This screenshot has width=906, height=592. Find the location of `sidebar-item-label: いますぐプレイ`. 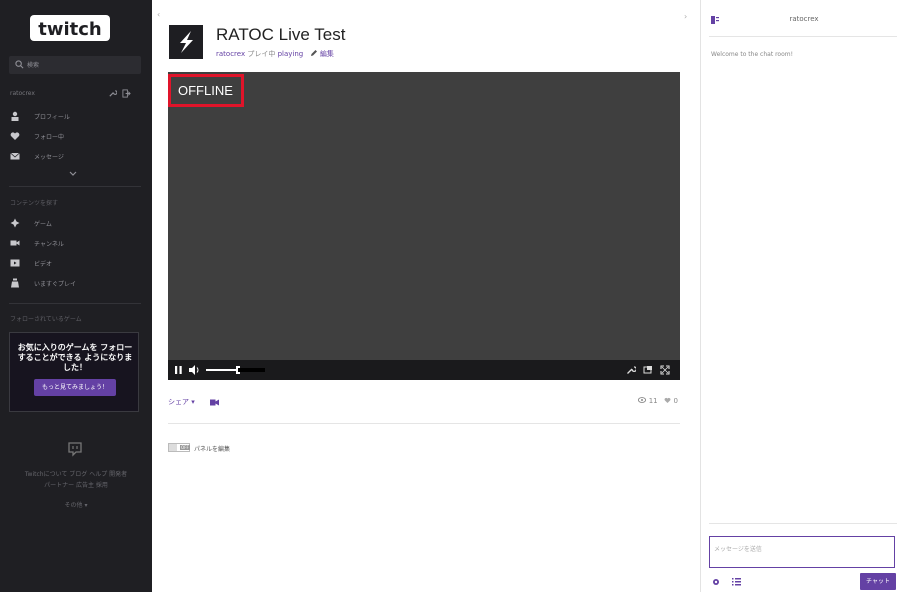

sidebar-item-label: いますぐプレイ is located at coordinates (55, 284).